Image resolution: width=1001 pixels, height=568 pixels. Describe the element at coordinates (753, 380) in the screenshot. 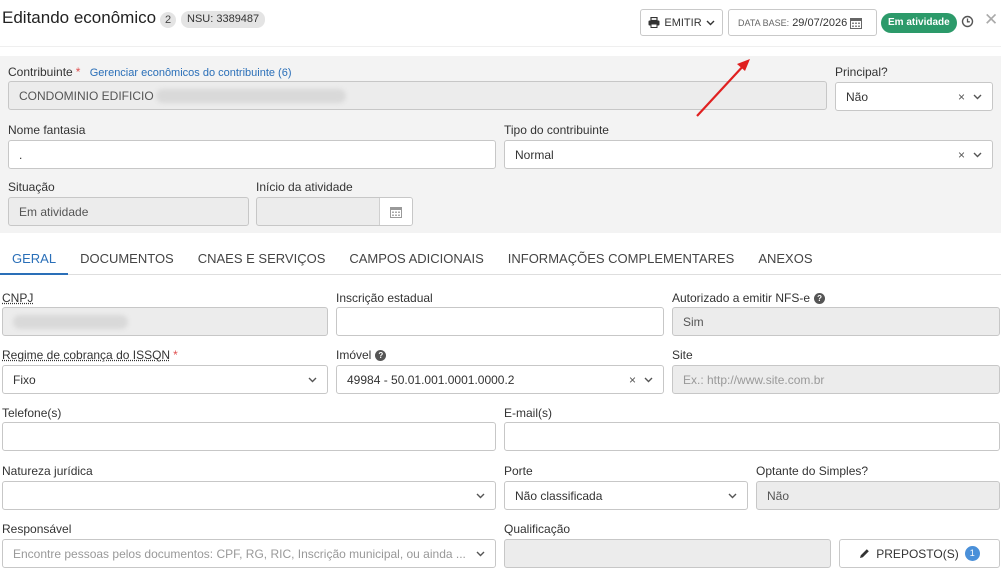

I see `site-placeholder: Ex.: http://www.site.com.br` at that location.